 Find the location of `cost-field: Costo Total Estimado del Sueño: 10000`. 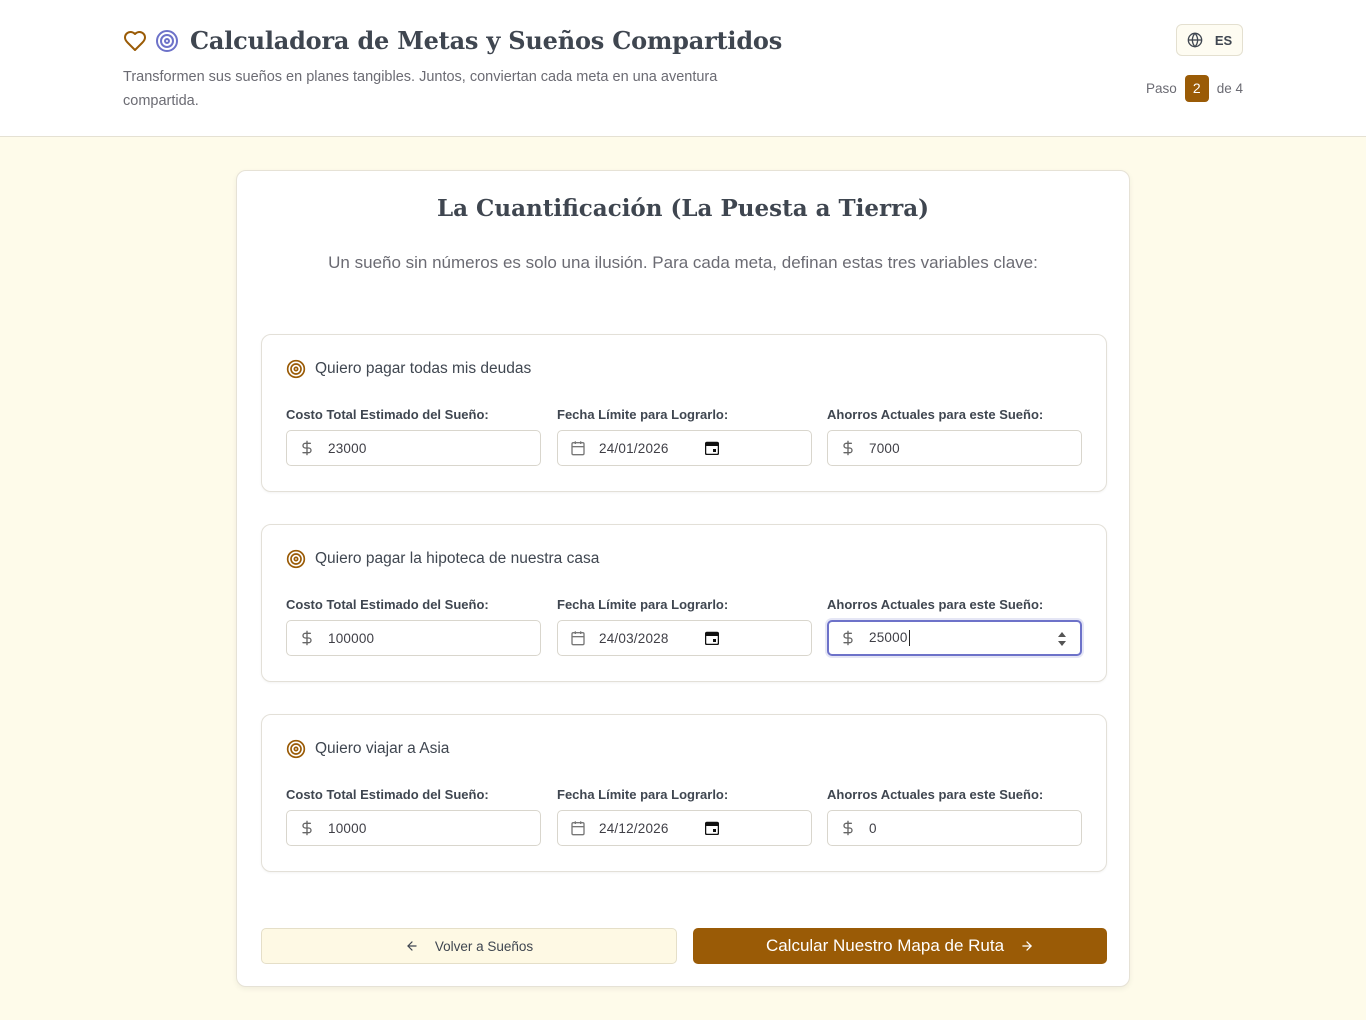

cost-field: Costo Total Estimado del Sueño: 10000 is located at coordinates (413, 816).